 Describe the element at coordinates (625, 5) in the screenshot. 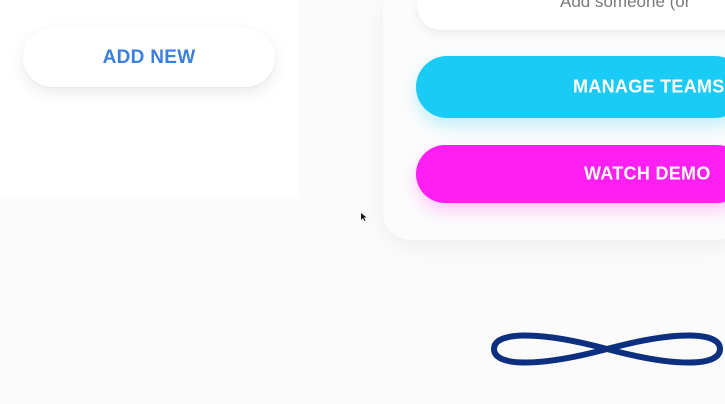

I see `add-member-placeholder: Add someone (or` at that location.